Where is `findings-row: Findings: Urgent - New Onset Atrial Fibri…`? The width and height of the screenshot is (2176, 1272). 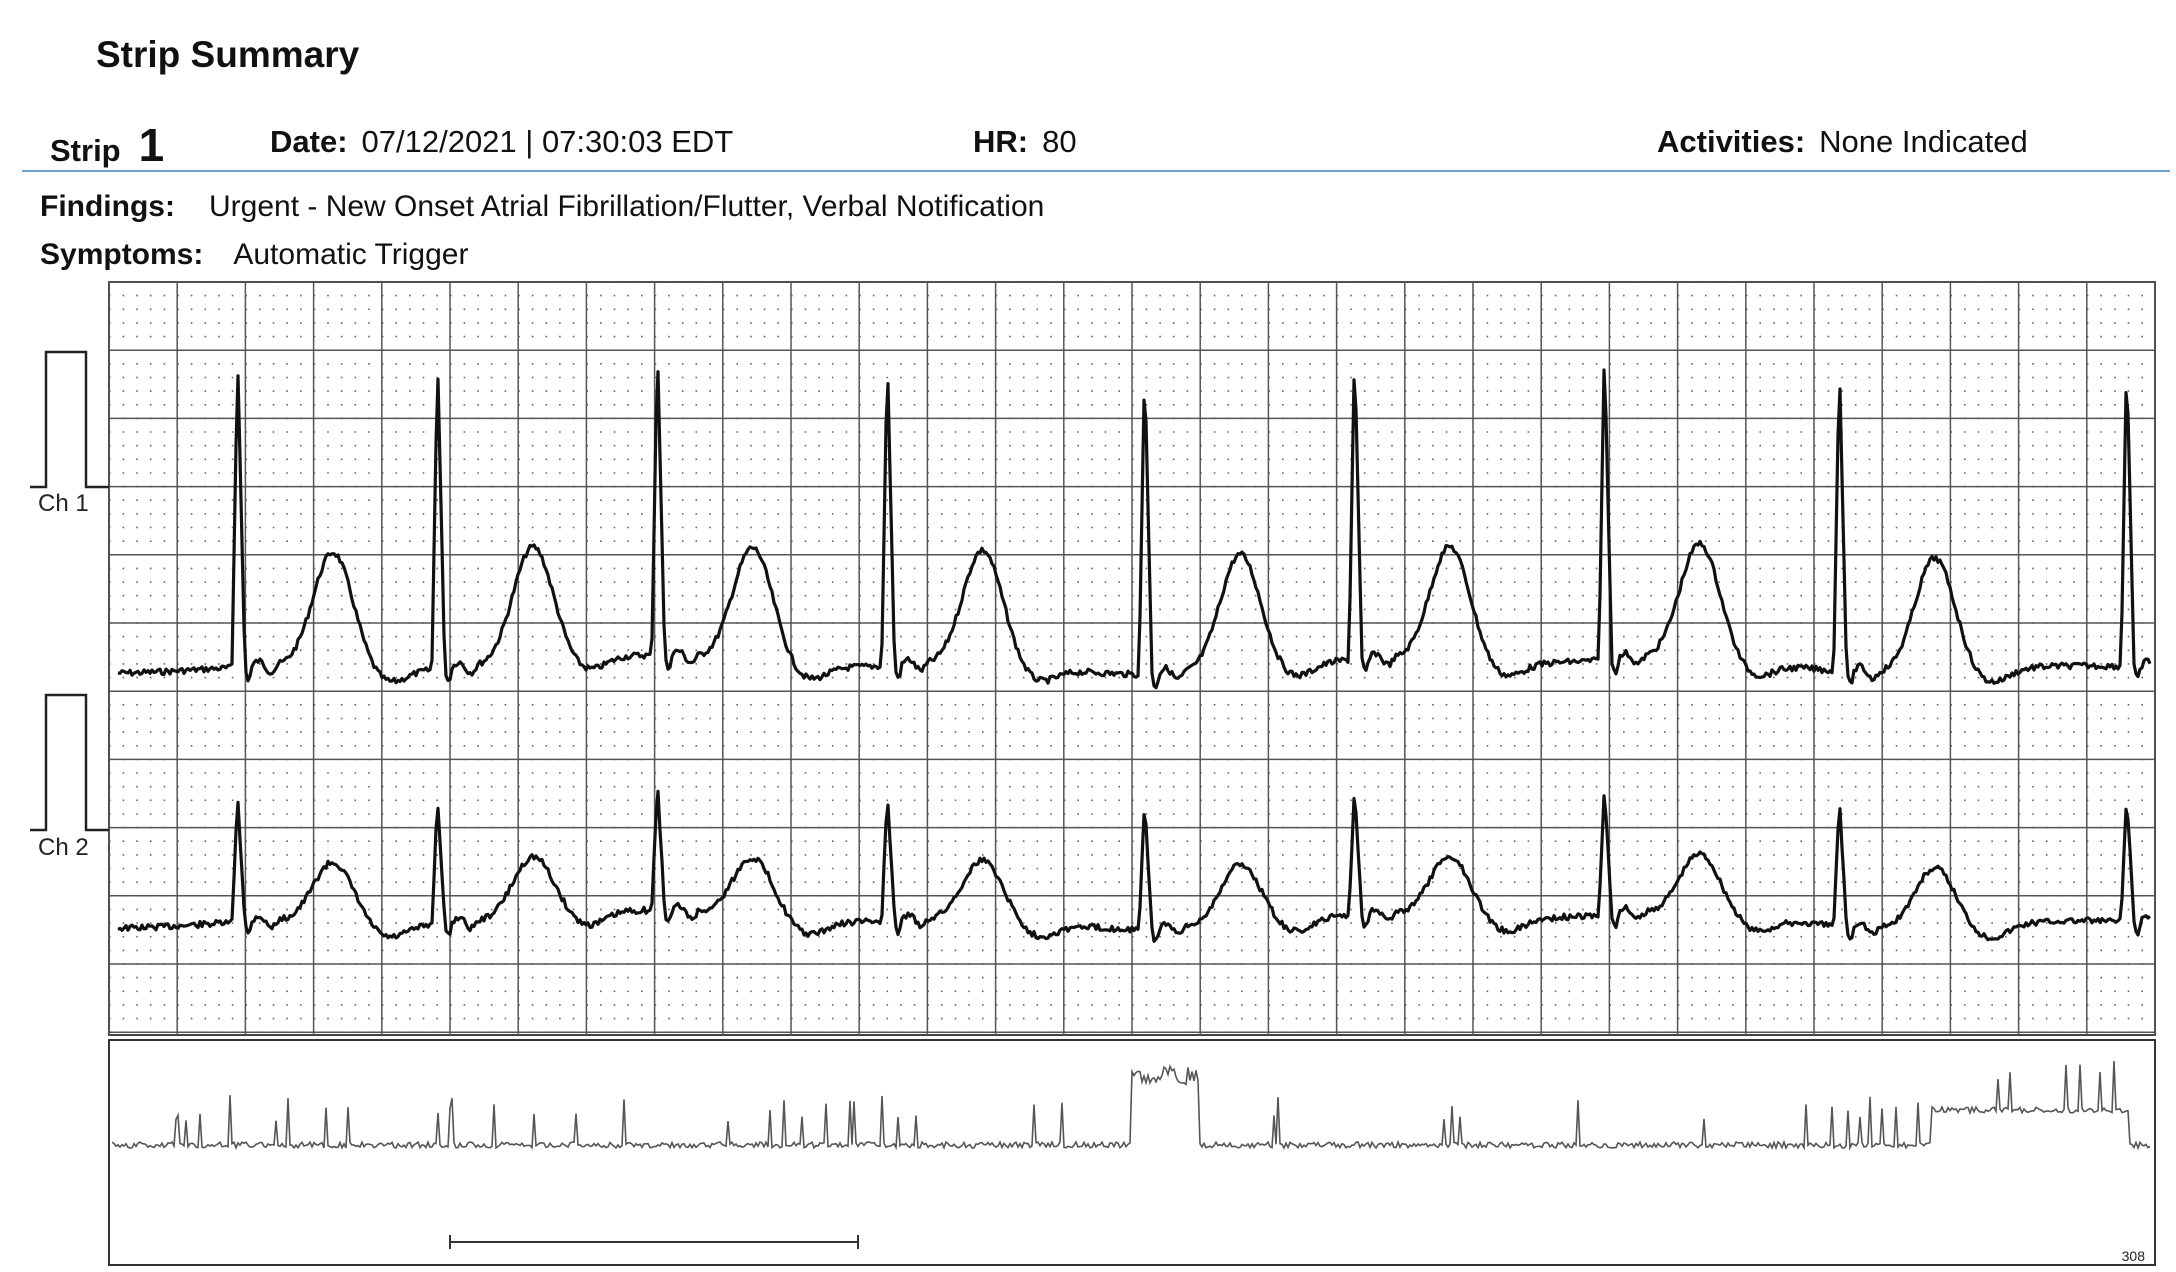
findings-row: Findings: Urgent - New Onset Atrial Fibri… is located at coordinates (542, 207).